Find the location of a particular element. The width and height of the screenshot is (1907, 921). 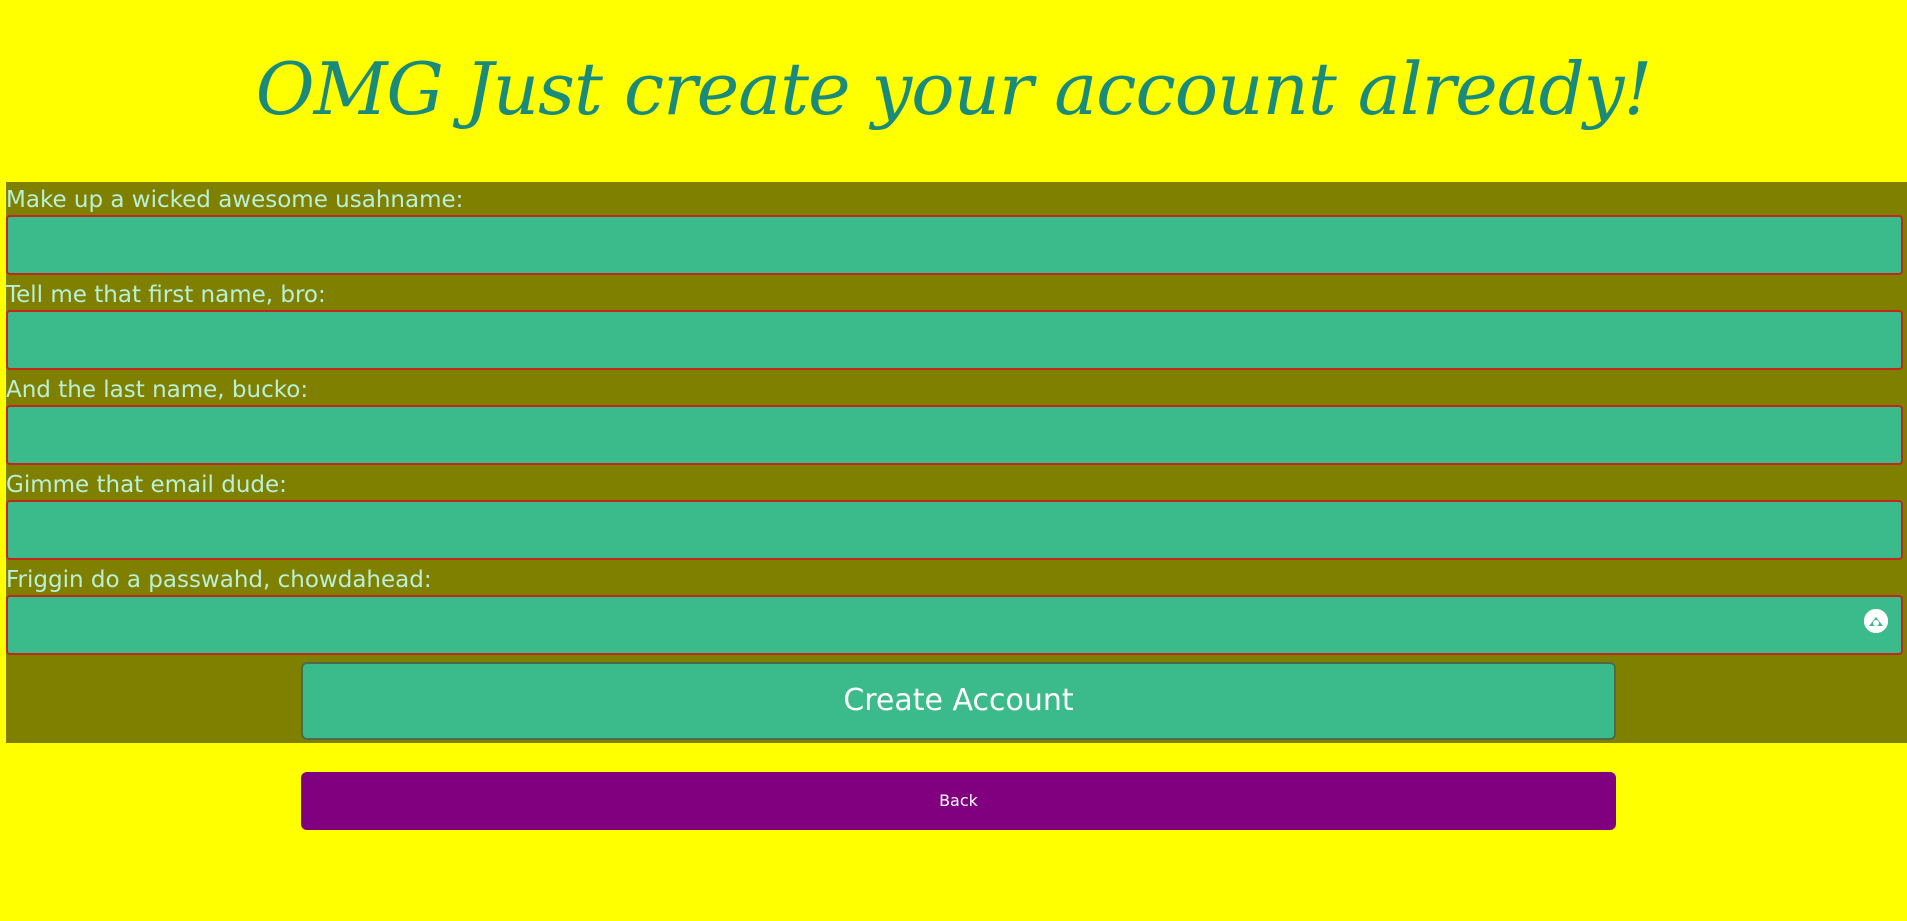

create-account-button: Create Account is located at coordinates (958, 701).